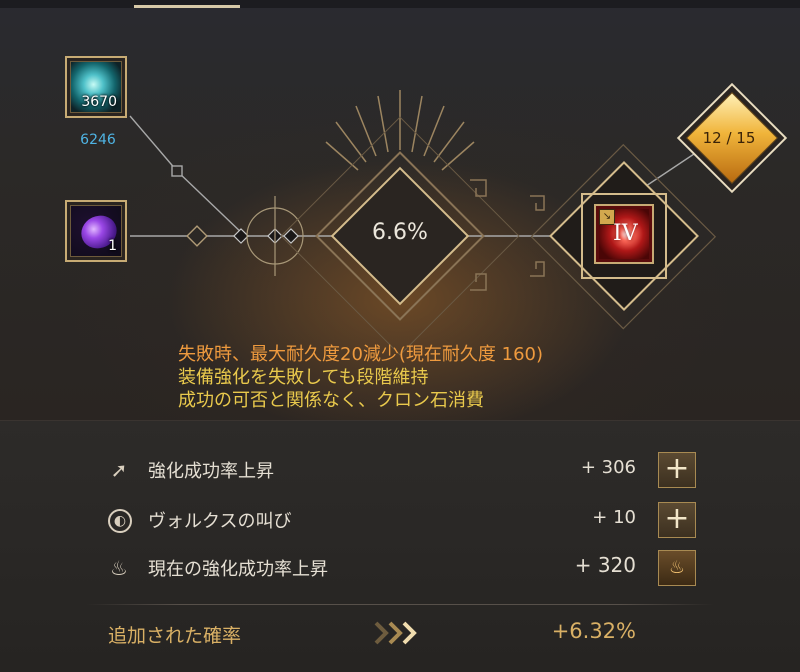  What do you see at coordinates (119, 568) in the screenshot?
I see `flame-icon: ♨` at bounding box center [119, 568].